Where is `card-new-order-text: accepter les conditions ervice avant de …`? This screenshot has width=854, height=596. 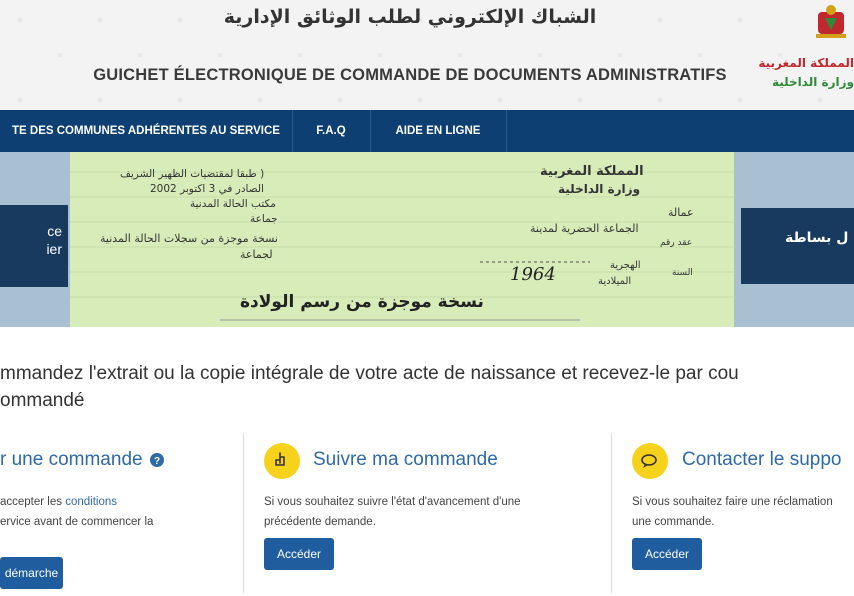
card-new-order-text: accepter les conditions ervice avant de … is located at coordinates (76, 512).